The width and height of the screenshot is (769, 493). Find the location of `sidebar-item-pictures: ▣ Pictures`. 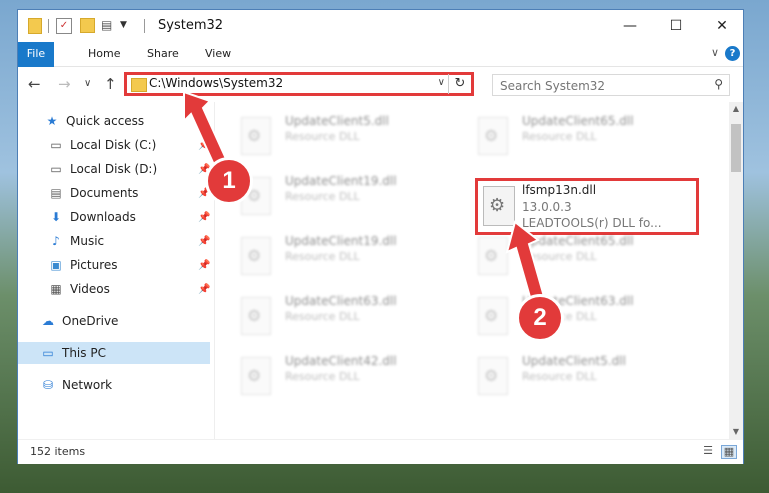

sidebar-item-pictures: ▣ Pictures is located at coordinates (83, 265).